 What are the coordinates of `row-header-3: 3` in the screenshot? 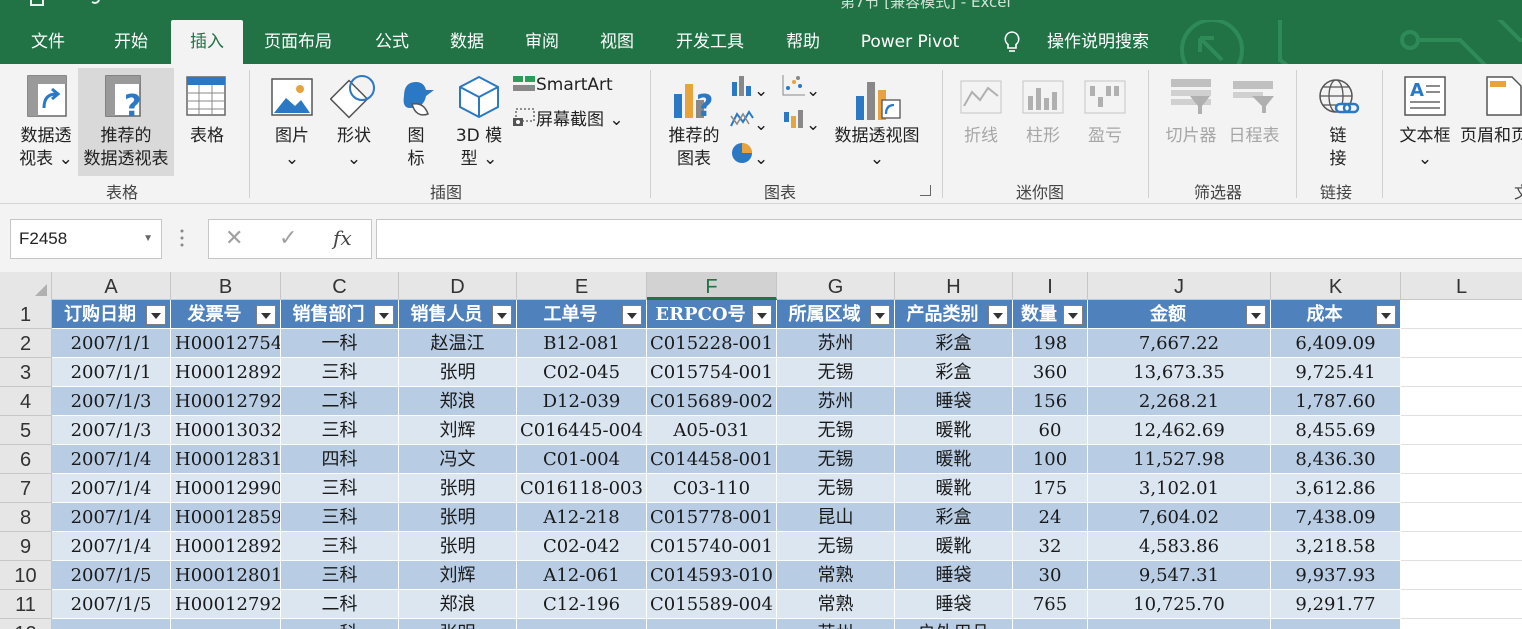 It's located at (26, 372).